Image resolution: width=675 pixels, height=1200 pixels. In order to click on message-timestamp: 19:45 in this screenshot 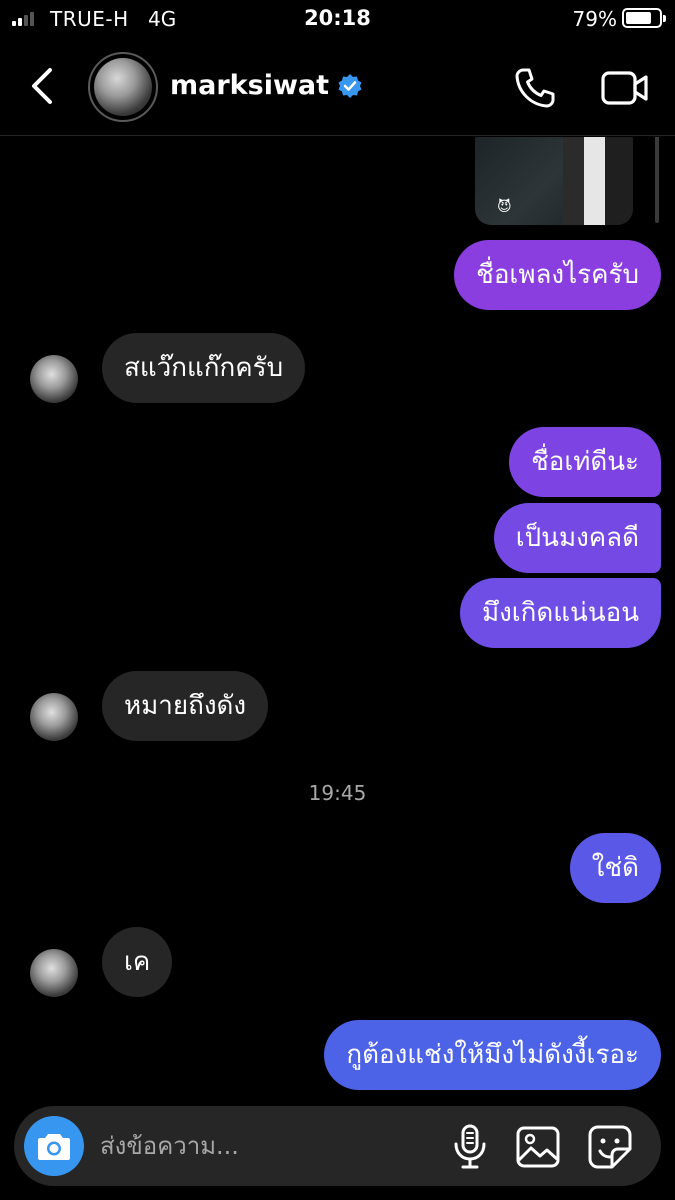, I will do `click(337, 793)`.